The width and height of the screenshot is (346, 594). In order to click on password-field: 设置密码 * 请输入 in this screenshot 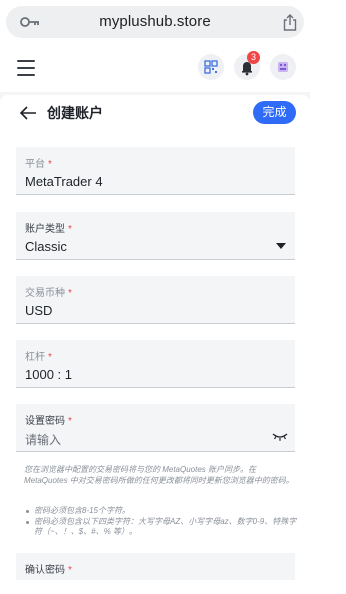, I will do `click(155, 428)`.